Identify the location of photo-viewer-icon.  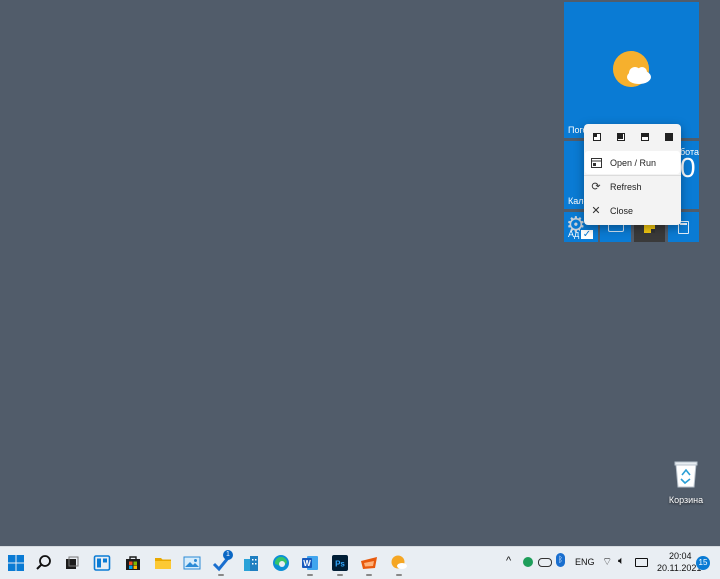
(192, 563).